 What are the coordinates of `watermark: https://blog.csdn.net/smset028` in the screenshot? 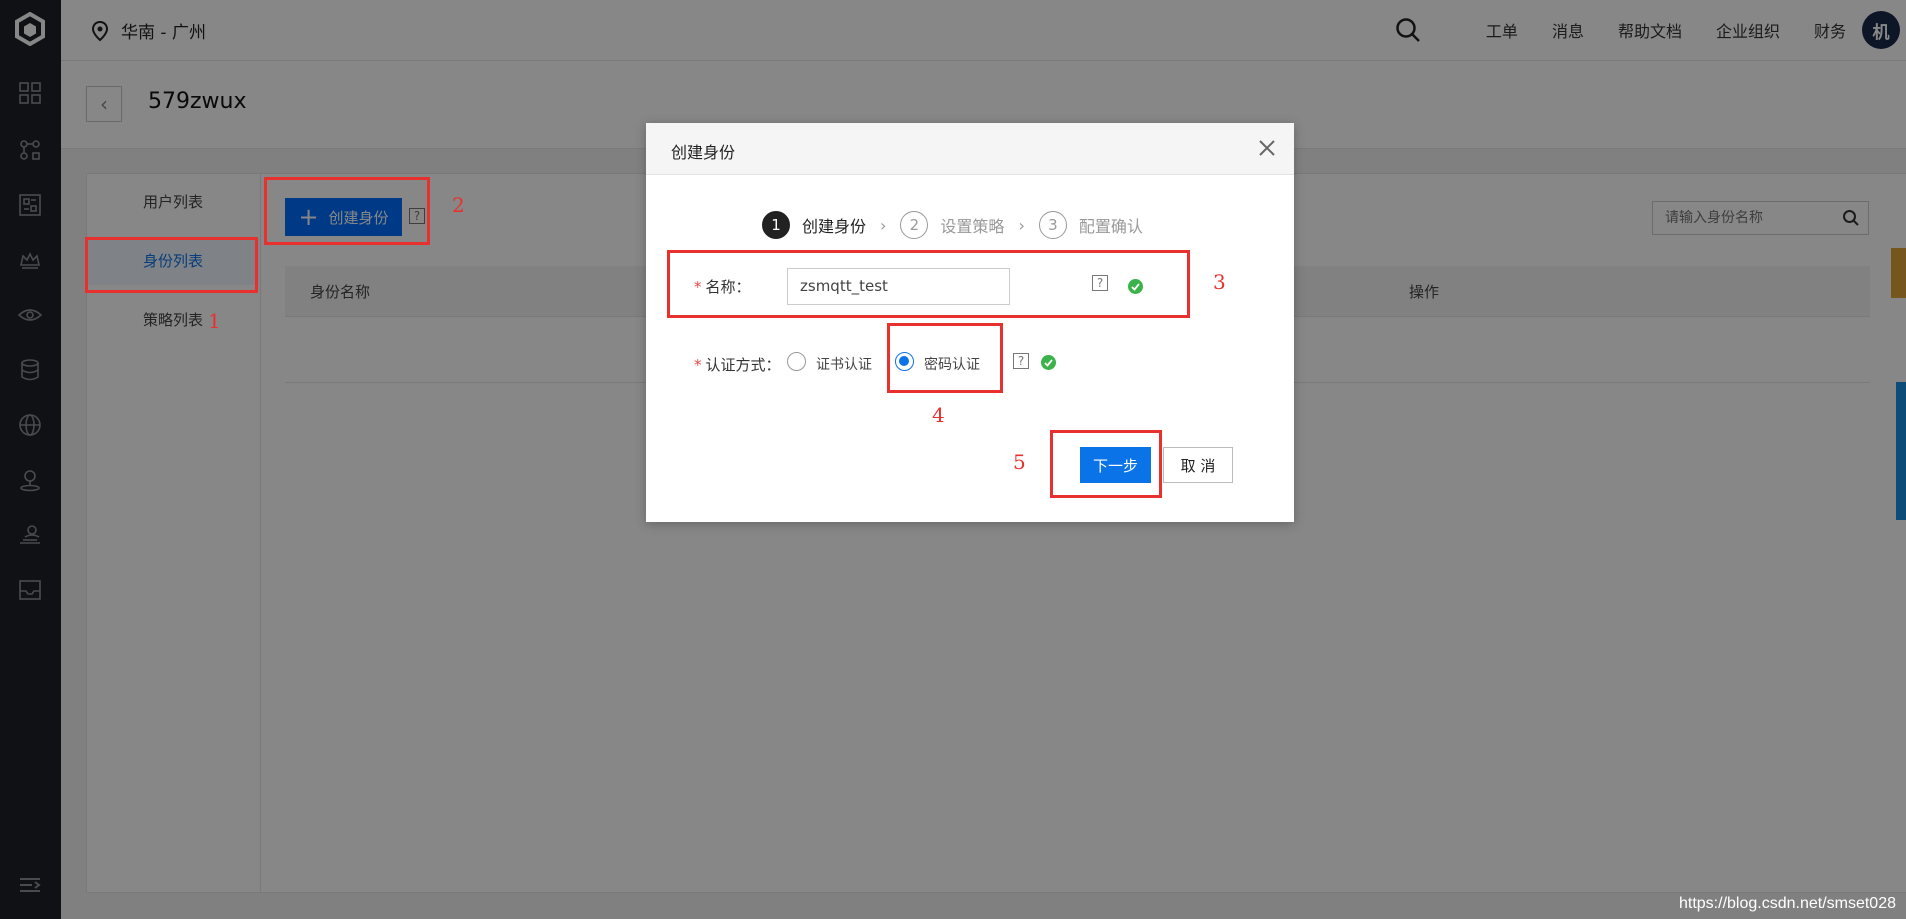 It's located at (1787, 903).